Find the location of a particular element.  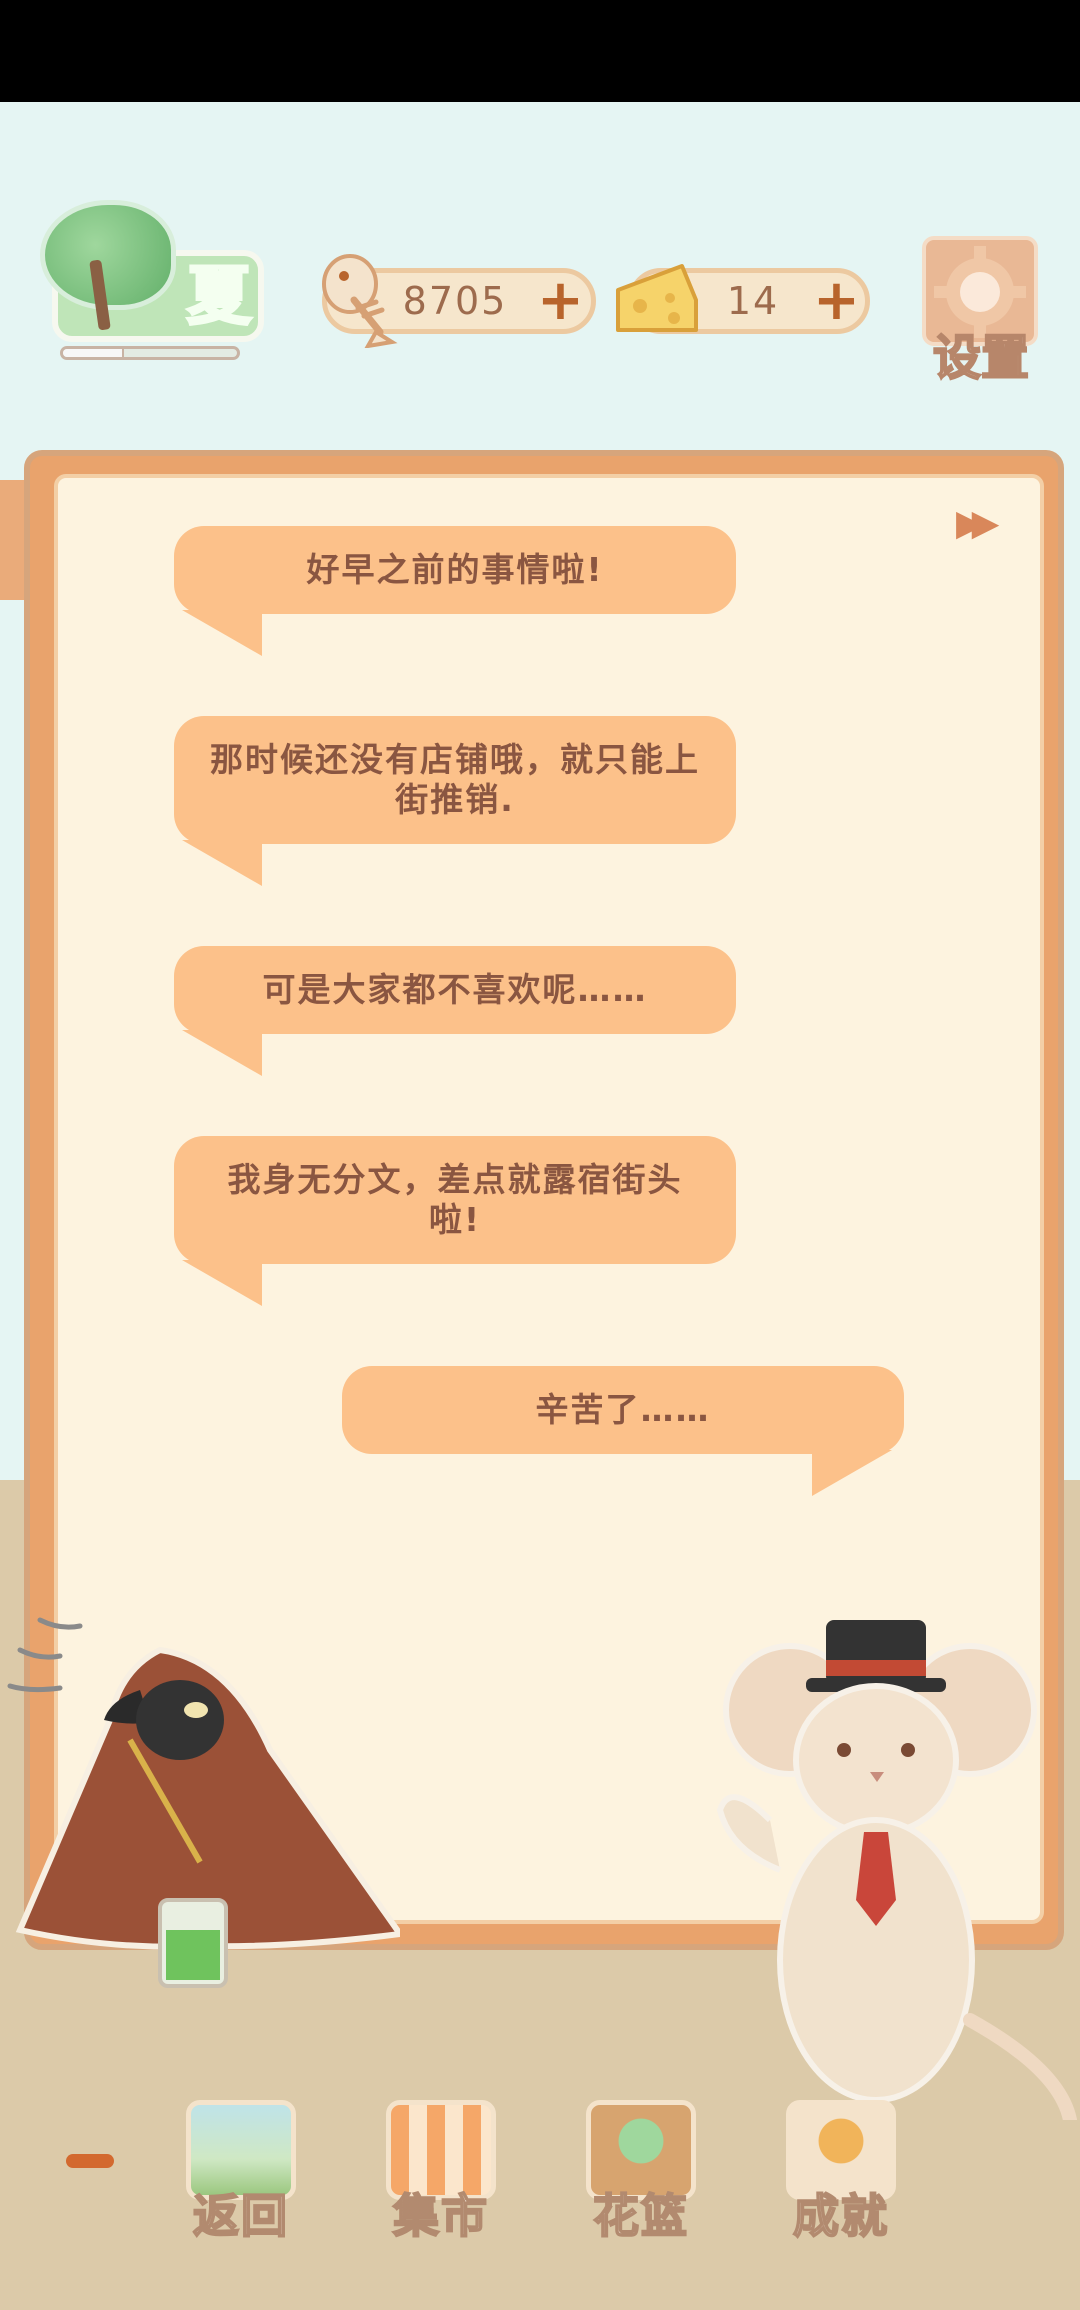

tree-icon is located at coordinates (108, 255).